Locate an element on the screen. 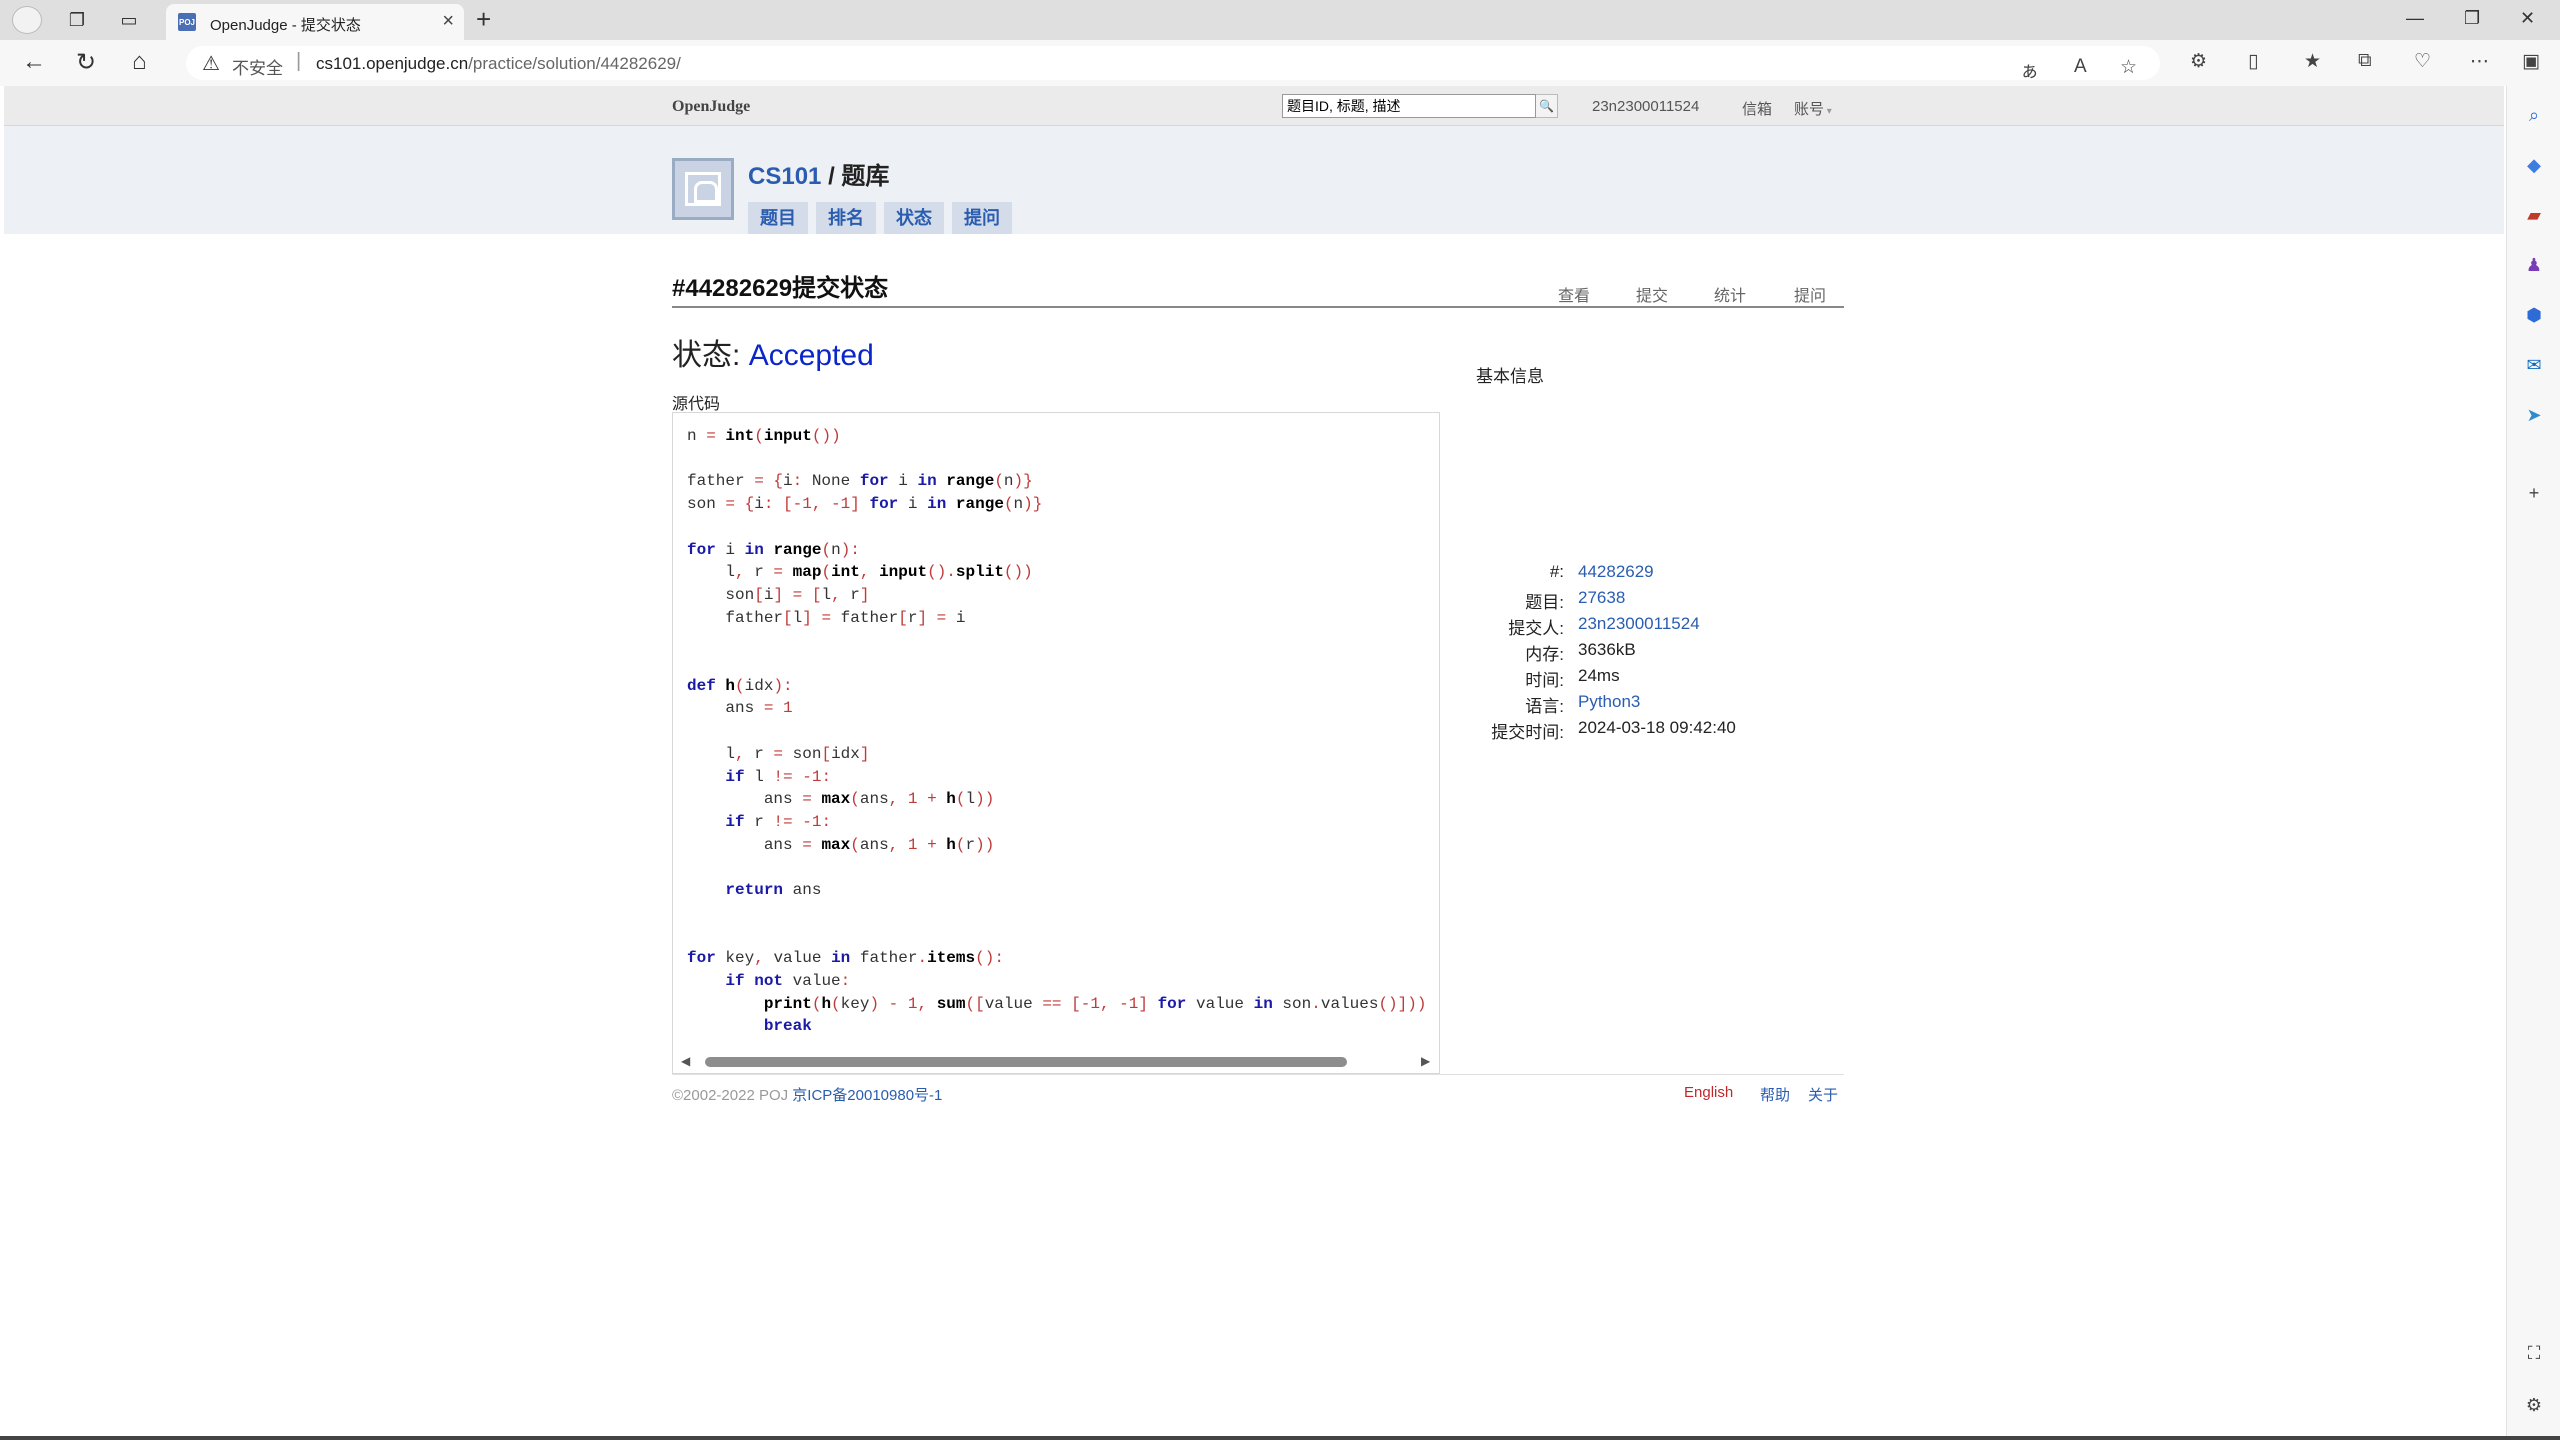  tab-ranking: 排名 is located at coordinates (846, 218).